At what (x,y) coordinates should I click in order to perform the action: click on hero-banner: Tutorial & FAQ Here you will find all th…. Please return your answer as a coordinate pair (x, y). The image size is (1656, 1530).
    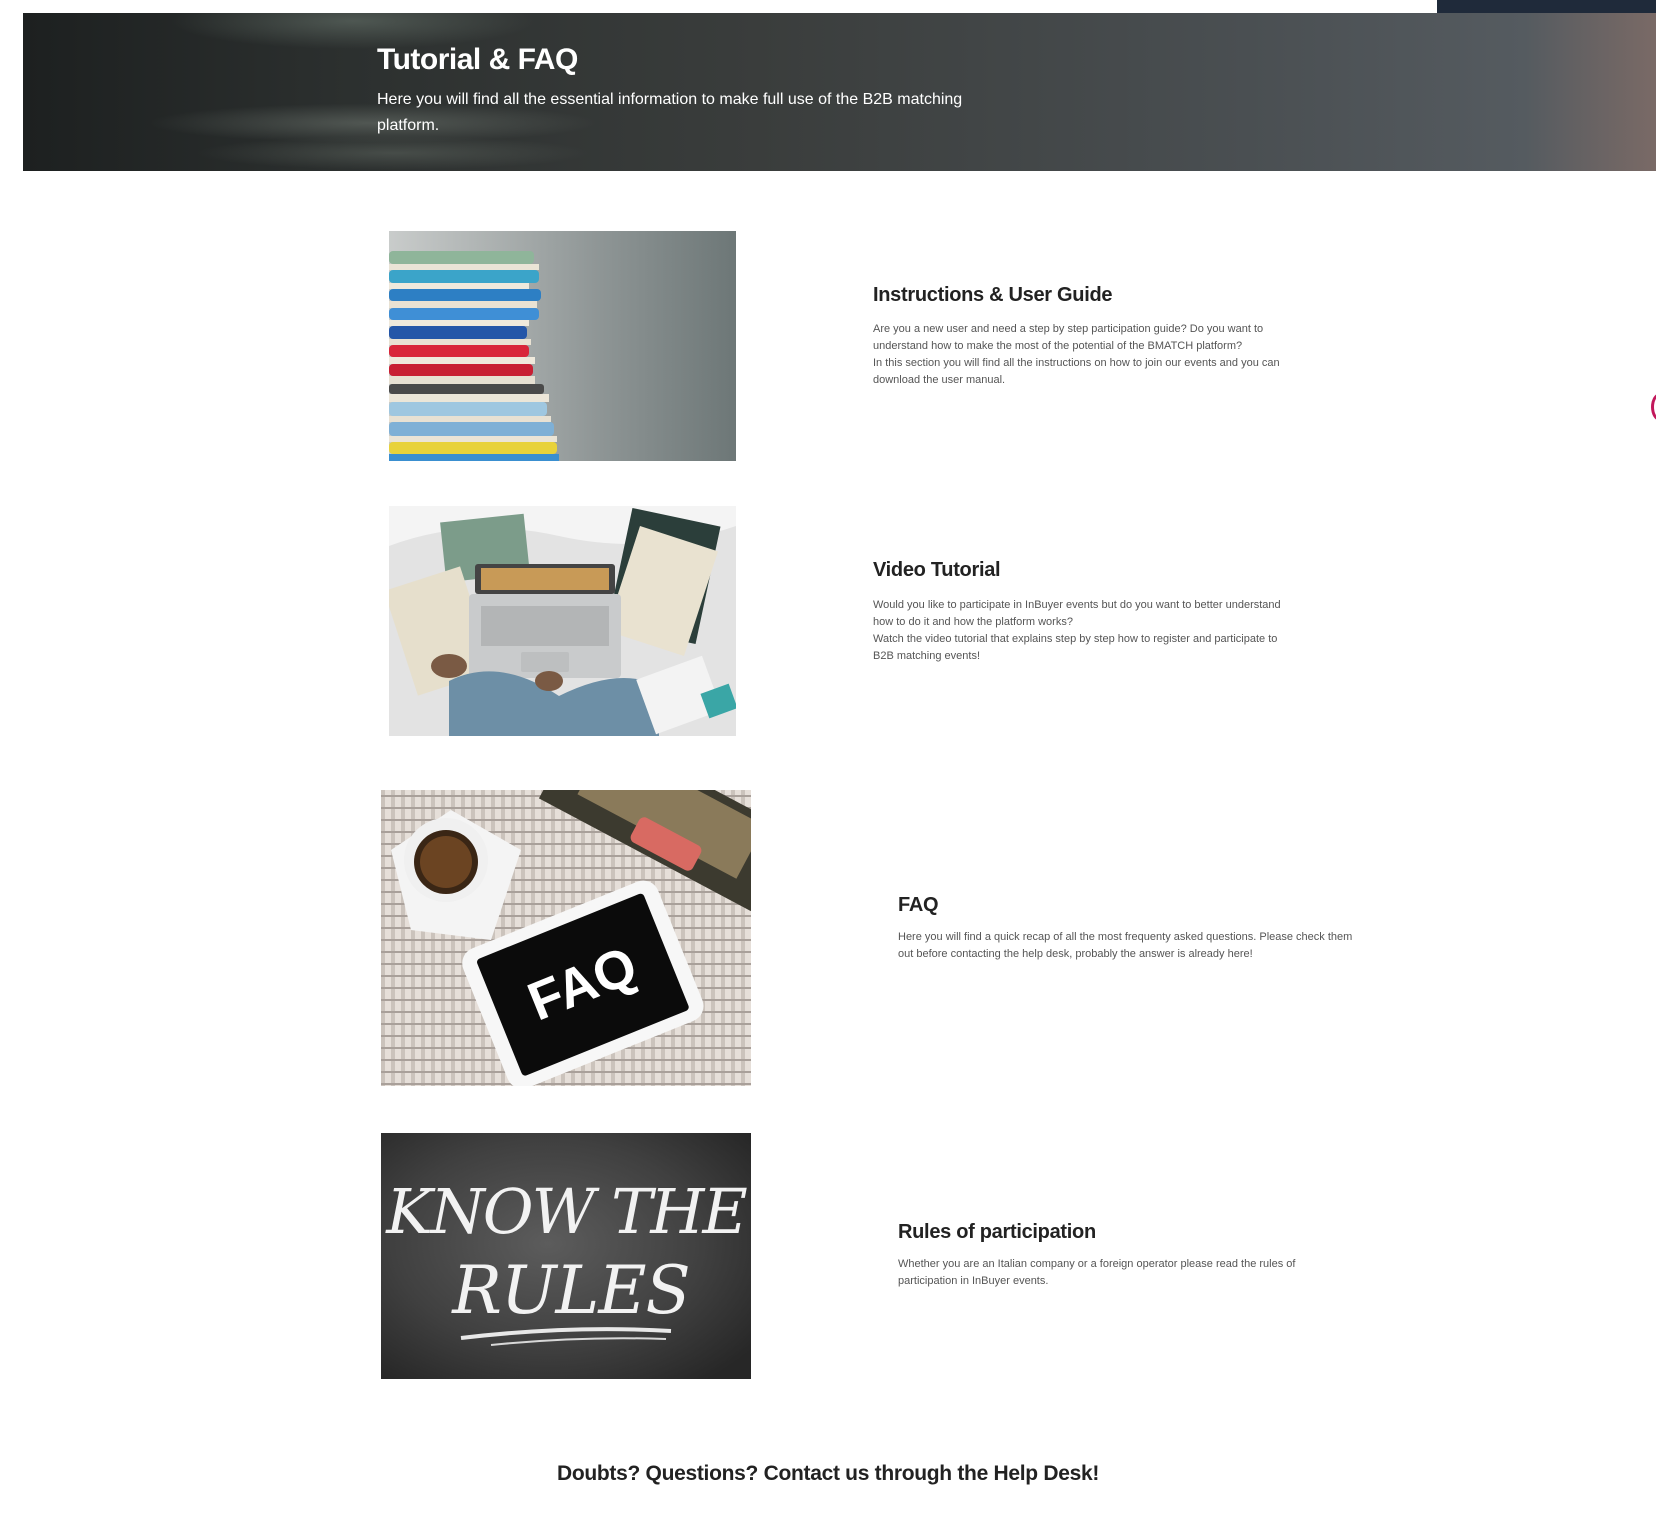
    Looking at the image, I should click on (839, 92).